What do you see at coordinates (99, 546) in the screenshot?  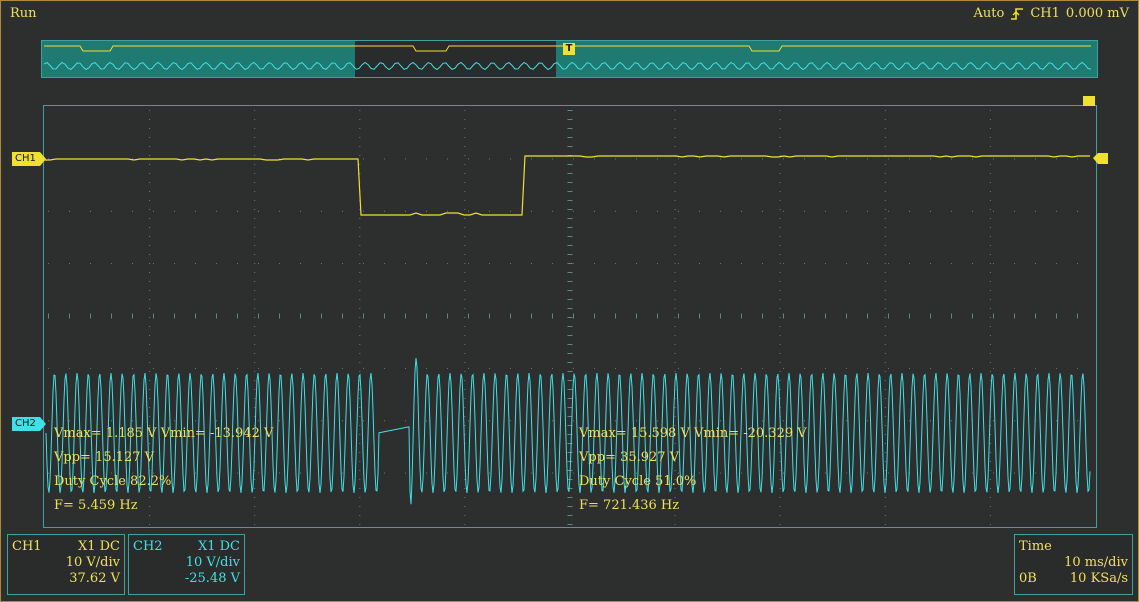 I see `ch1-coupling: X1 DC` at bounding box center [99, 546].